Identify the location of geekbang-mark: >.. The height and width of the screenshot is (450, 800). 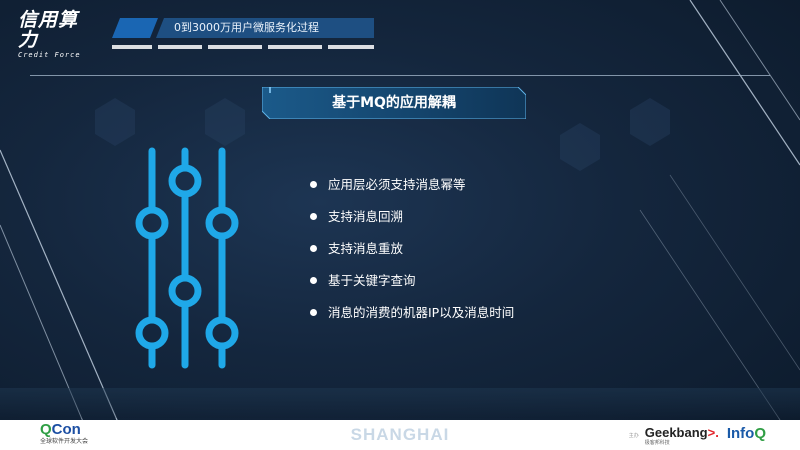
(713, 432).